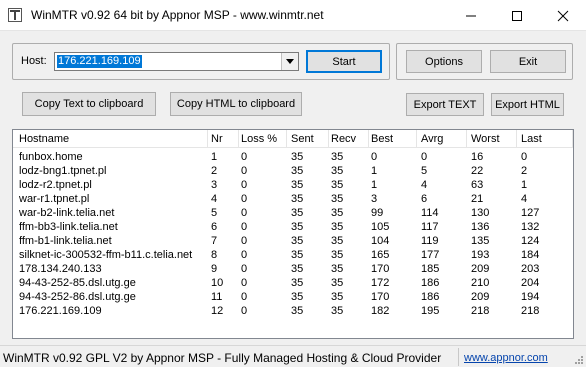 The width and height of the screenshot is (586, 367). Describe the element at coordinates (430, 311) in the screenshot. I see `cell-avrg: 195` at that location.